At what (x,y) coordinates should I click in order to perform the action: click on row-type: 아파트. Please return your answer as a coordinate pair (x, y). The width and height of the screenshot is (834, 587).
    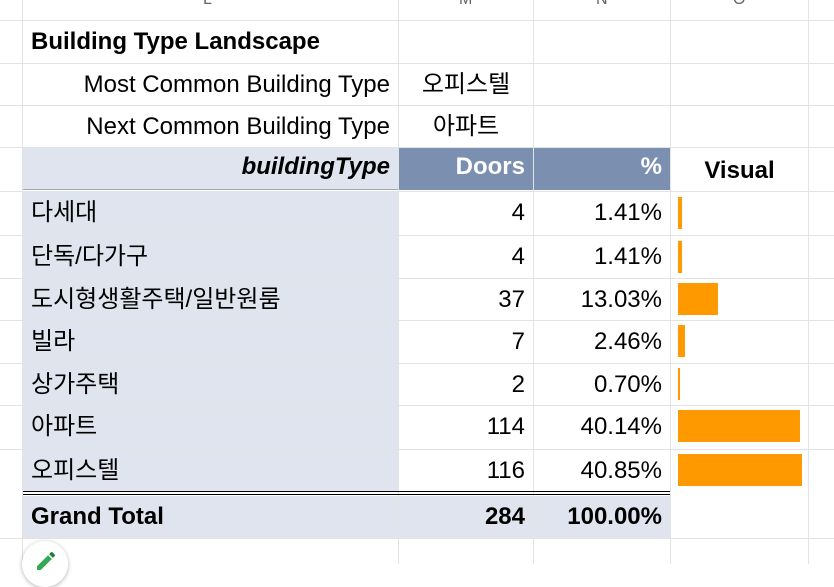
    Looking at the image, I should click on (210, 427).